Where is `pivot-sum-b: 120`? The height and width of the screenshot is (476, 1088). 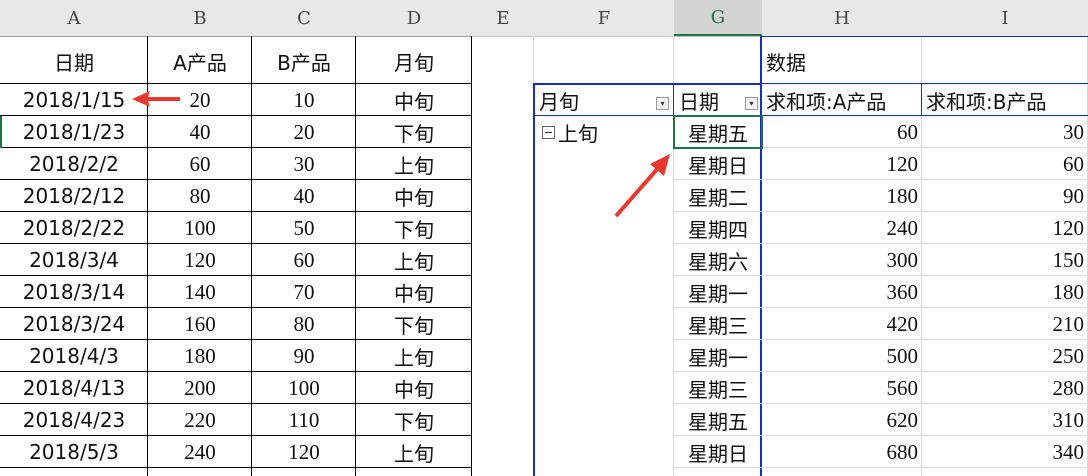
pivot-sum-b: 120 is located at coordinates (1005, 228).